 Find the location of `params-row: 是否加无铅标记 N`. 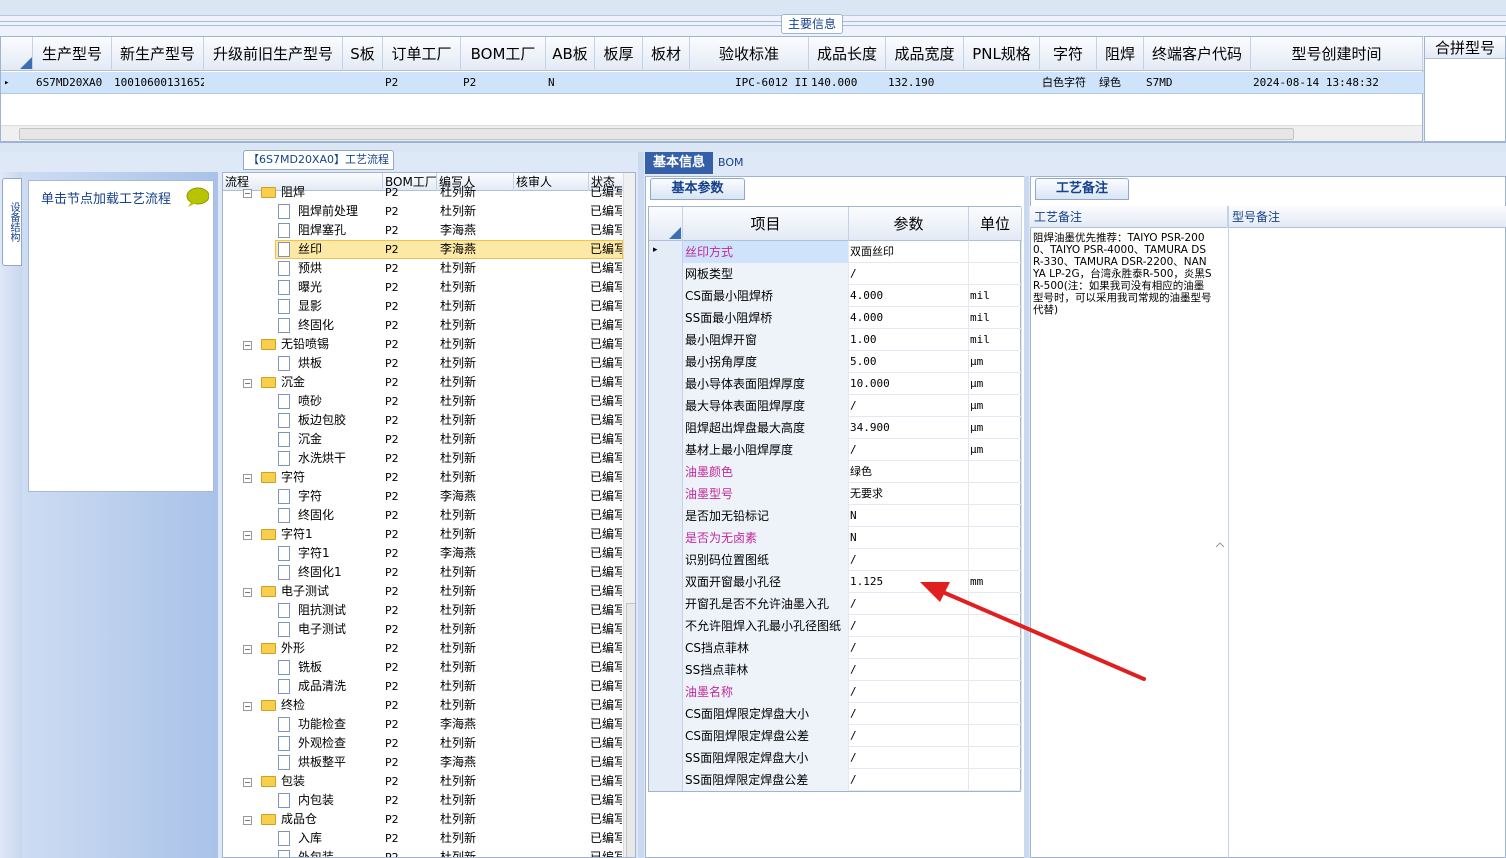

params-row: 是否加无铅标记 N is located at coordinates (835, 516).